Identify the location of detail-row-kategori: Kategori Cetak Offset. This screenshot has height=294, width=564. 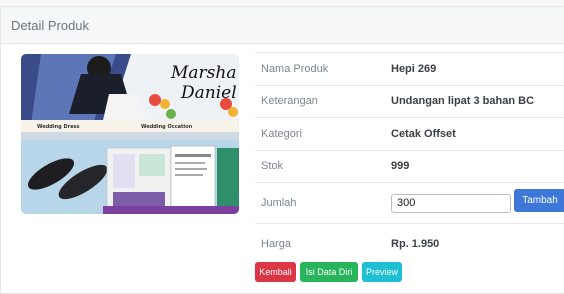
(409, 133).